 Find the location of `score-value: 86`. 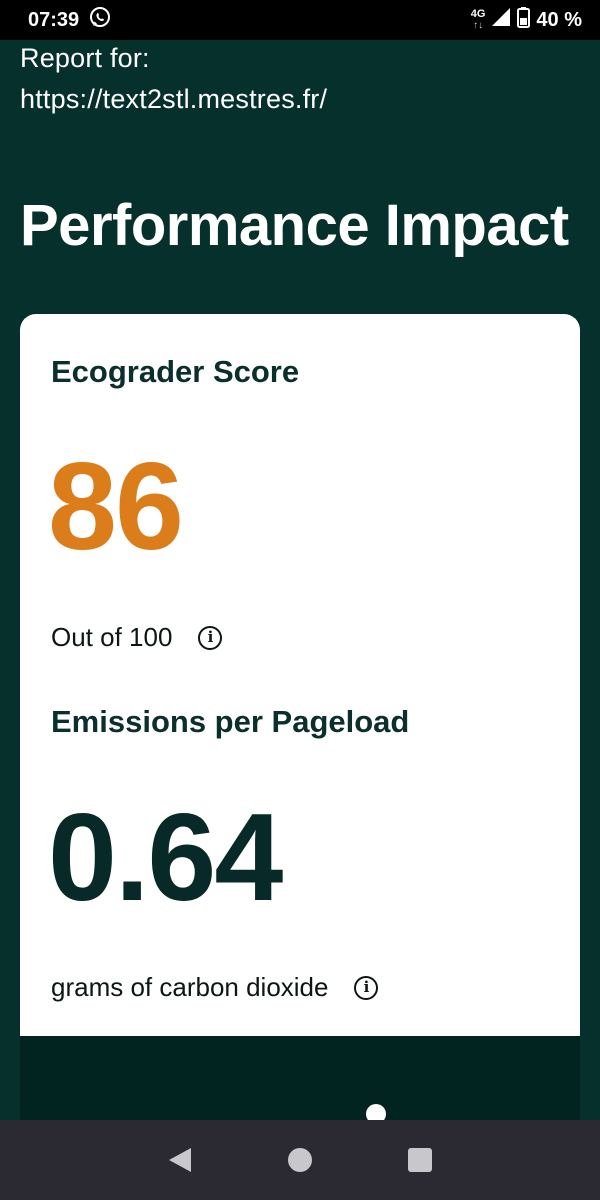

score-value: 86 is located at coordinates (116, 507).